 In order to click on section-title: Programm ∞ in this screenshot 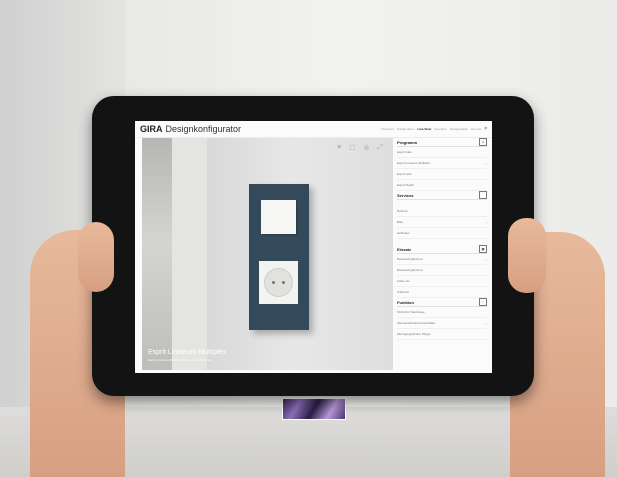, I will do `click(442, 142)`.